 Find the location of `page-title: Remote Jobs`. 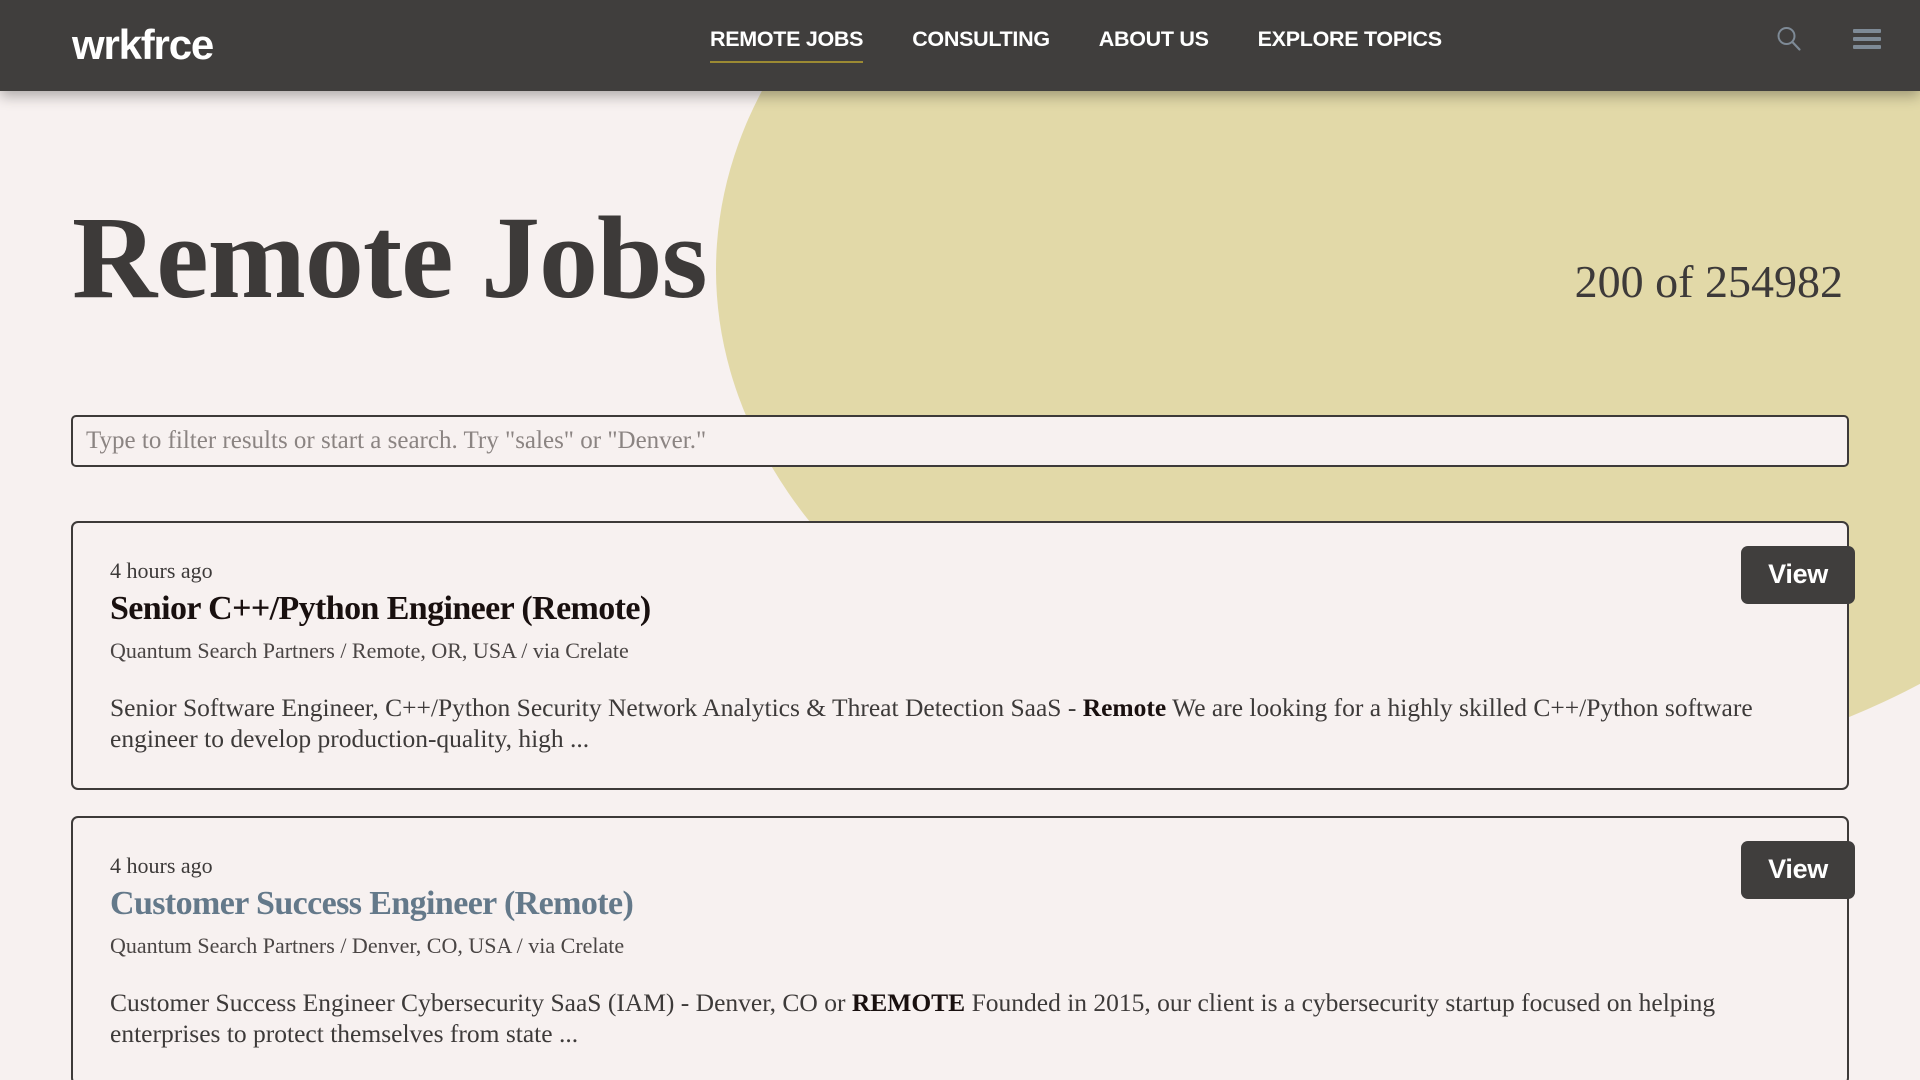

page-title: Remote Jobs is located at coordinates (390, 257).